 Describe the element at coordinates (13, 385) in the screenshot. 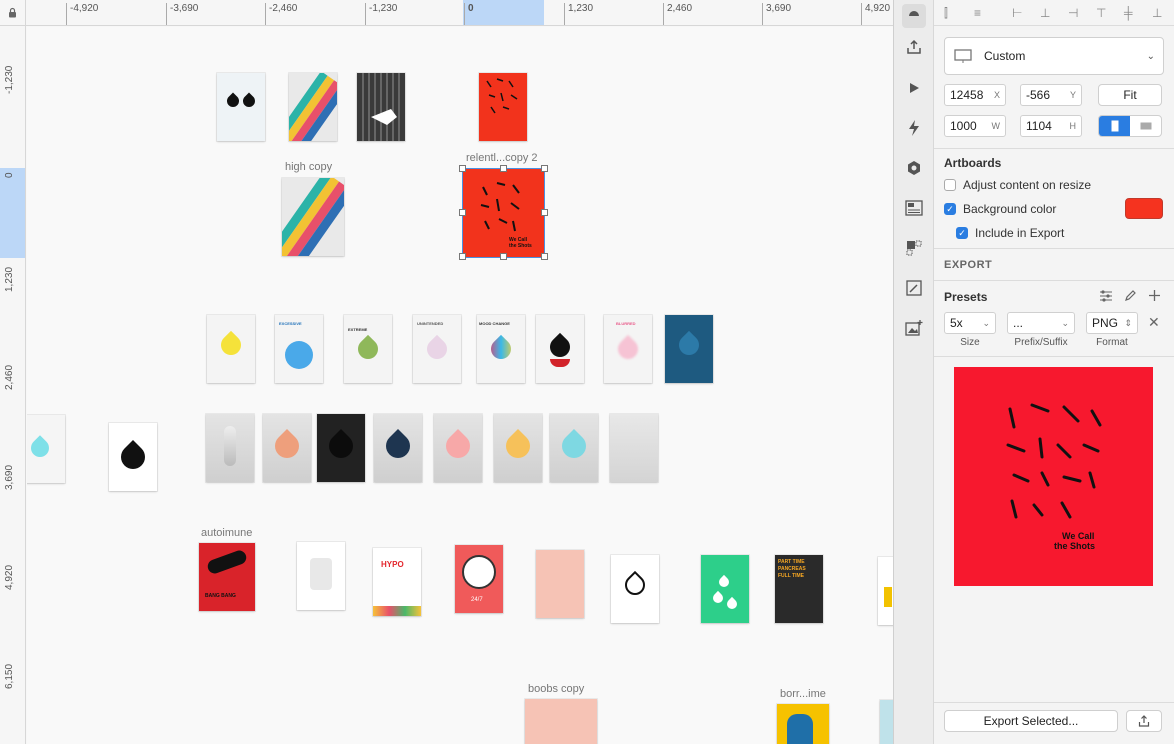

I see `vertical-ruler: -1,230 0 1,230 2,460 3,690 4,920 6,150` at that location.